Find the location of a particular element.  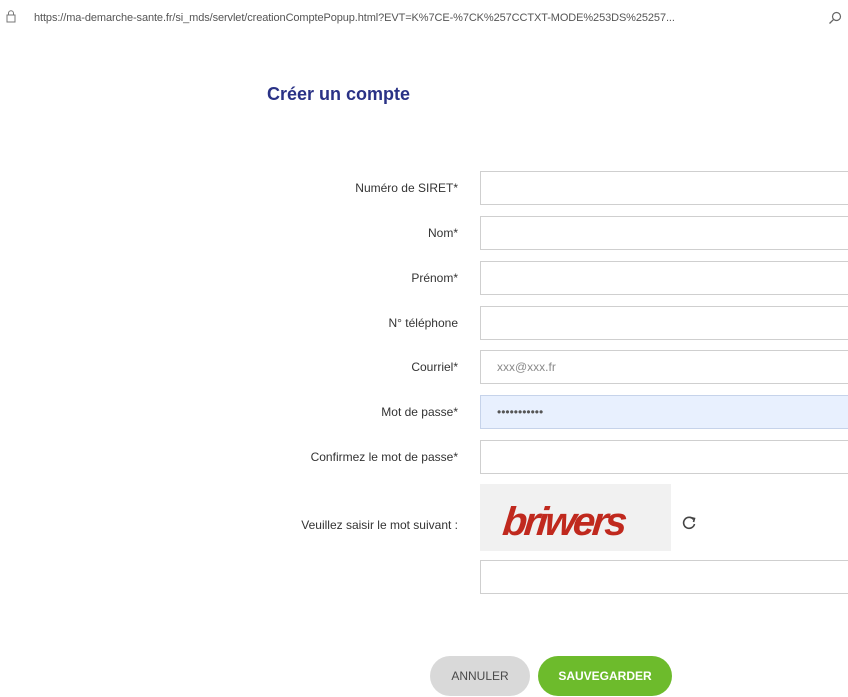

cancel-button: ANNULER is located at coordinates (480, 676).